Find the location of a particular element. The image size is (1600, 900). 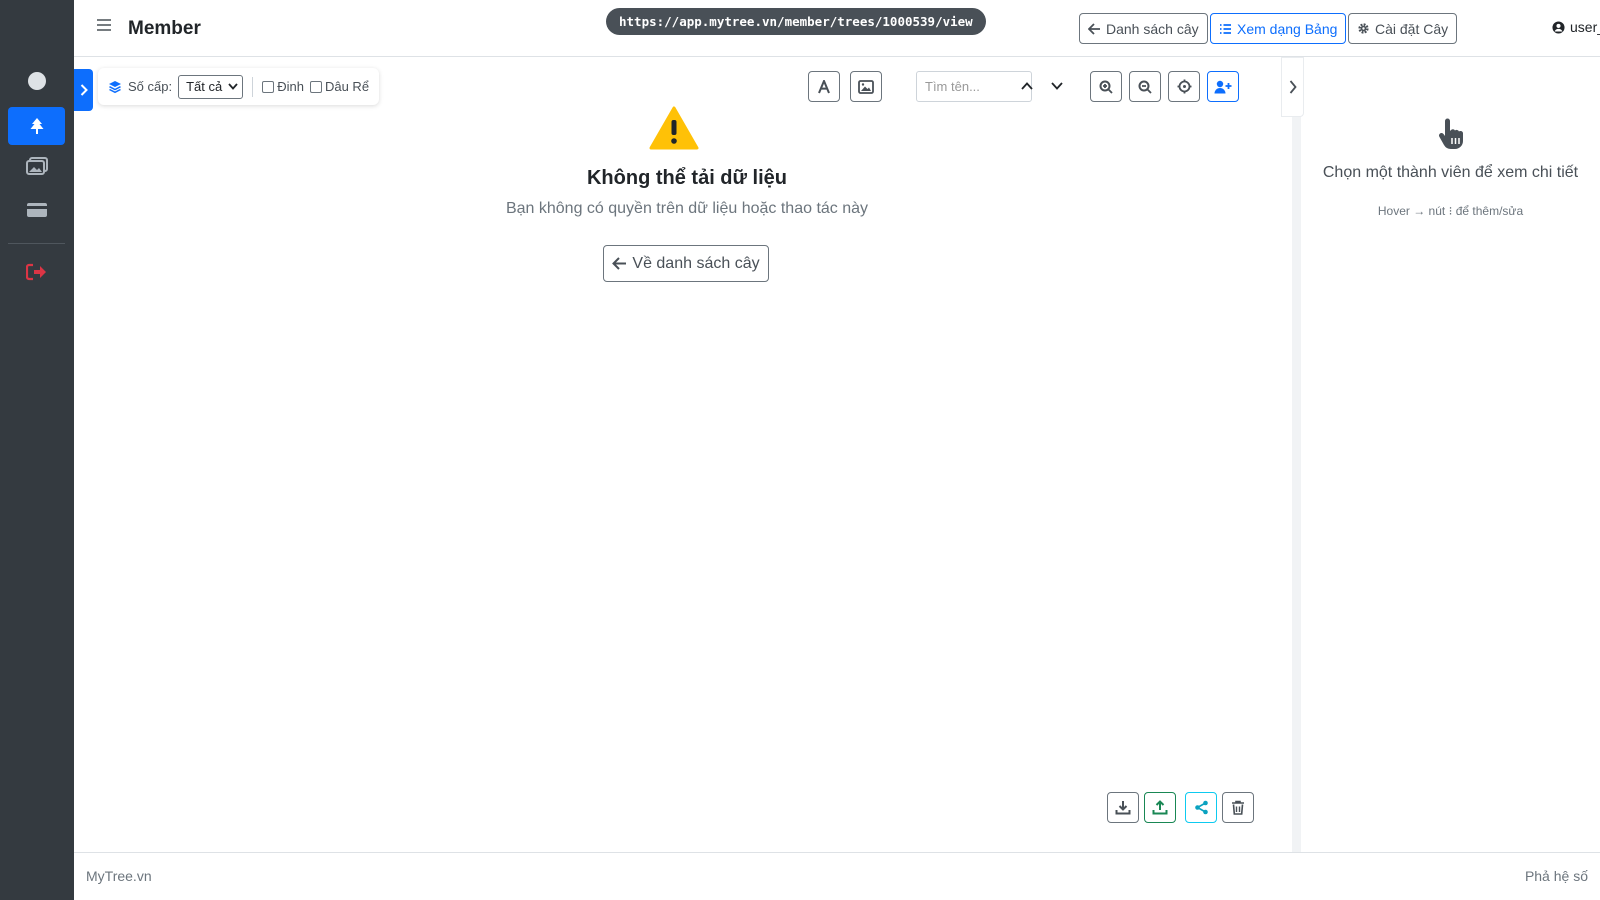

search-prev-button is located at coordinates (1027, 86).